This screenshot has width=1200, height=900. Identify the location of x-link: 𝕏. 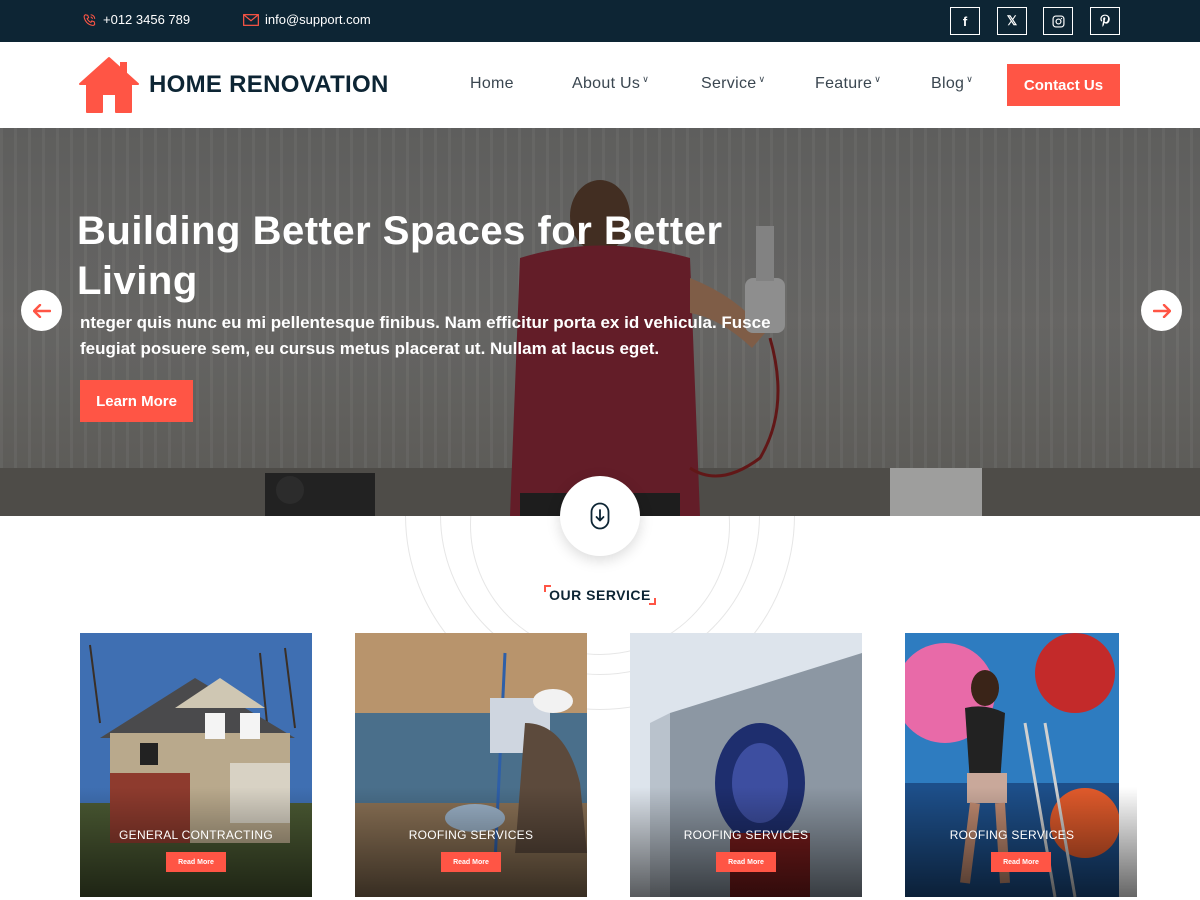
(1012, 21).